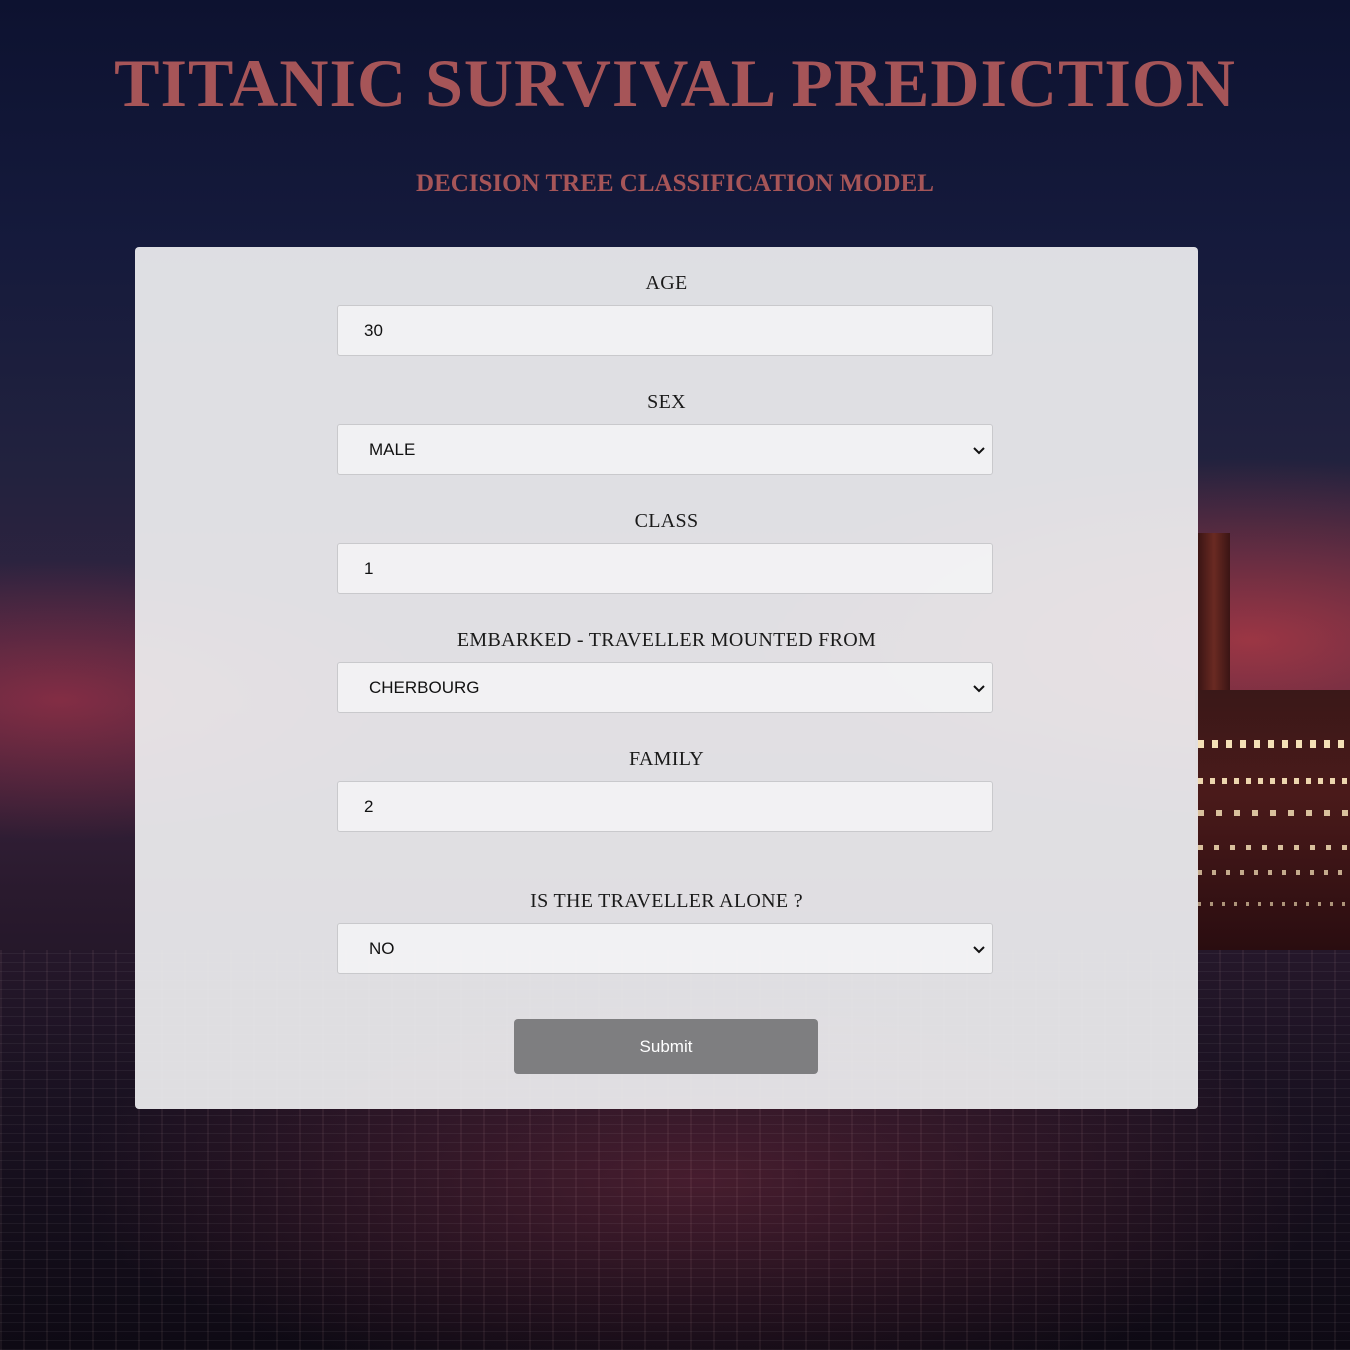 The image size is (1350, 1350). What do you see at coordinates (666, 640) in the screenshot?
I see `embarked-label: EMBARKED - TRAVELLER MOUNTED FROM` at bounding box center [666, 640].